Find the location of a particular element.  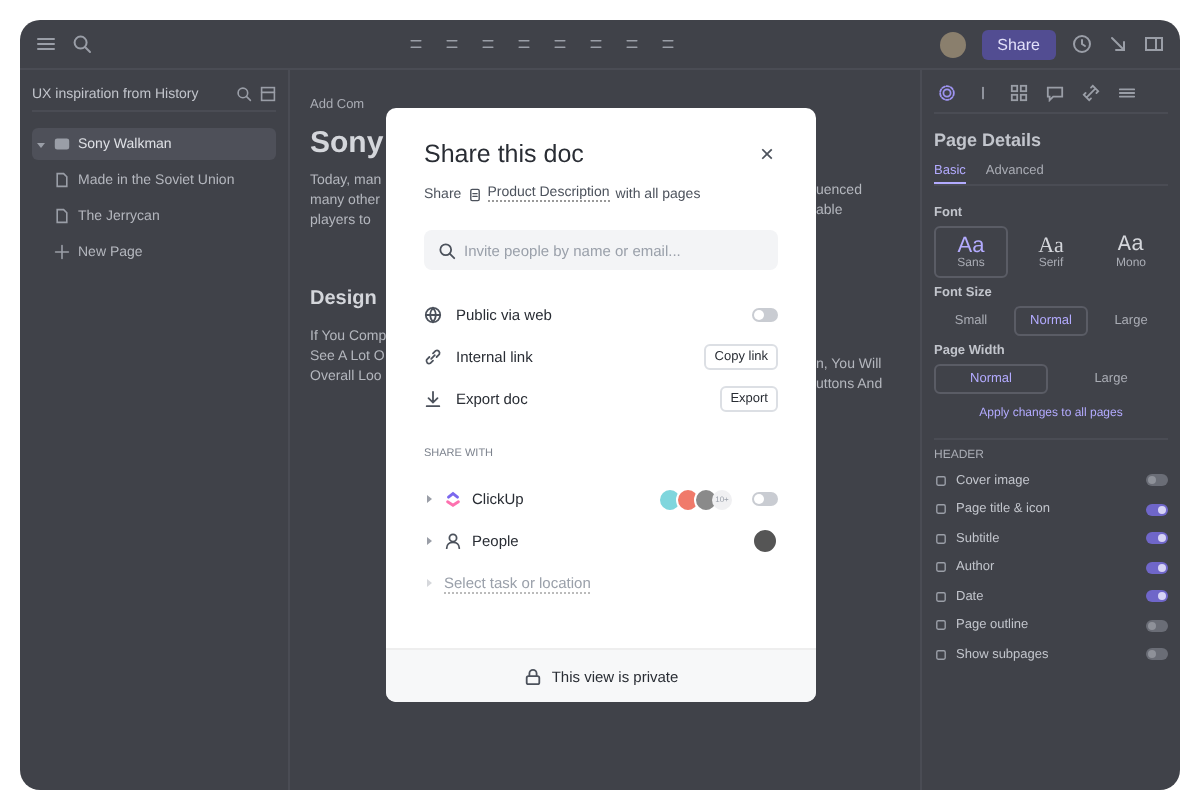

gear-icon is located at coordinates (947, 93).